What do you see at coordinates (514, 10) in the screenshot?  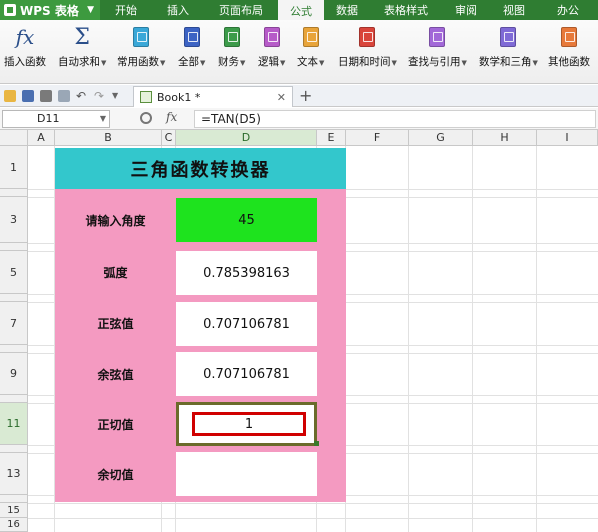 I see `menu-view: 视图` at bounding box center [514, 10].